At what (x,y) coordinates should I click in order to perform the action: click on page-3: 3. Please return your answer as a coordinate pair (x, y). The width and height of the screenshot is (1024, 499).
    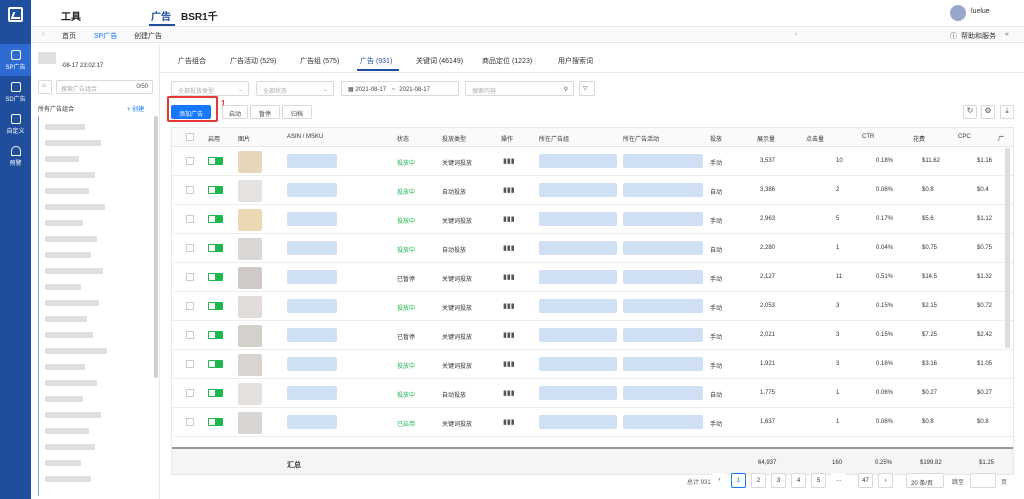
    Looking at the image, I should click on (778, 480).